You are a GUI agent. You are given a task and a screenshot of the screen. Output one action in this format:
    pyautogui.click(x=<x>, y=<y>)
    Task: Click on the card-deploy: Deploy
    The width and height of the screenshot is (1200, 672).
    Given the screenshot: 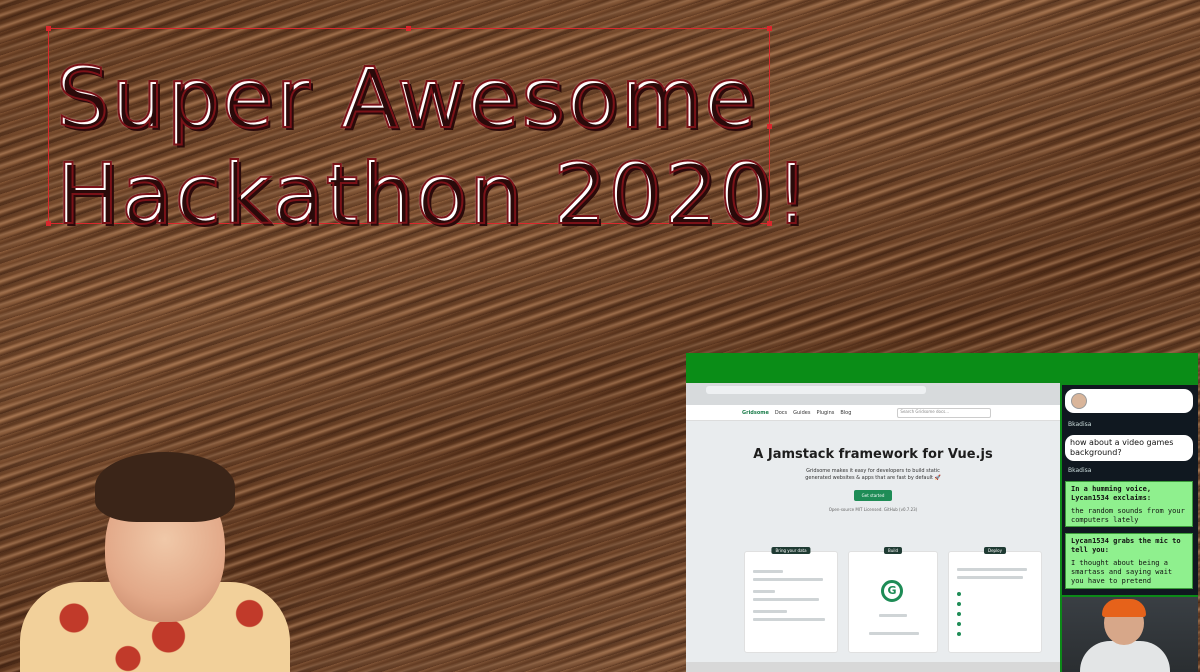 What is the action you would take?
    pyautogui.click(x=995, y=600)
    